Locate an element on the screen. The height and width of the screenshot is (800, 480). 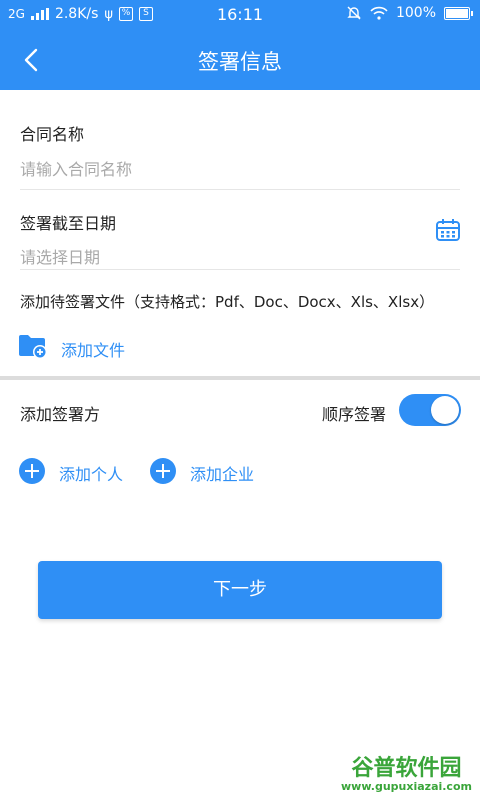
add-person-button: 添加个人 is located at coordinates (76, 471).